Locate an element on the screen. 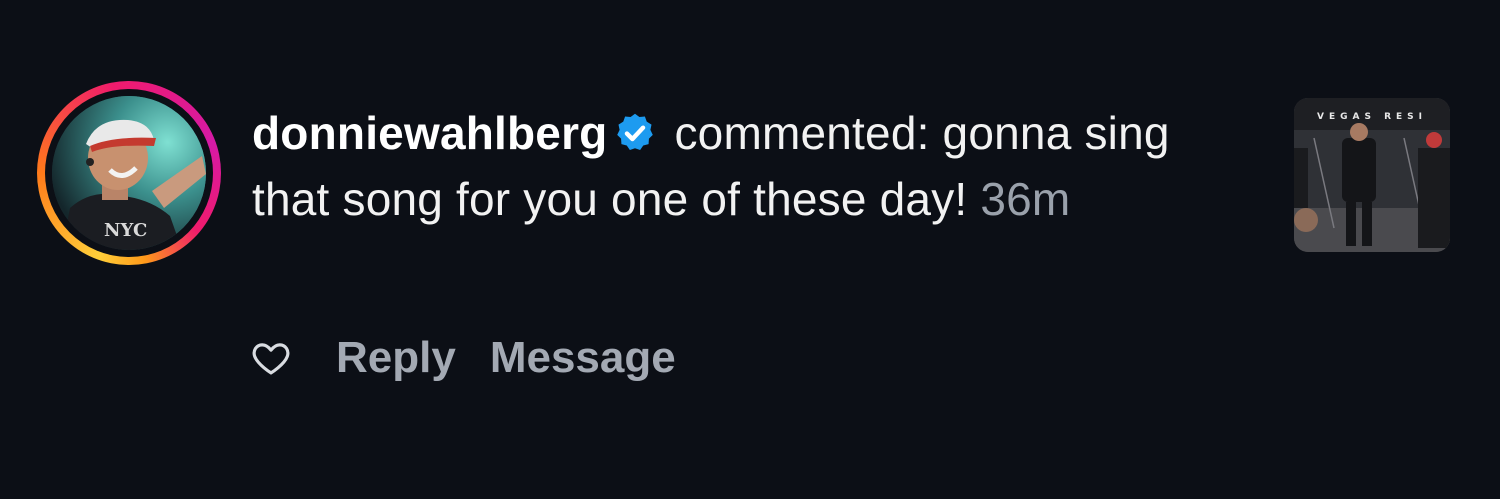 The image size is (1500, 499). thumbnail-banner-text: VEGAS RESI is located at coordinates (1372, 117).